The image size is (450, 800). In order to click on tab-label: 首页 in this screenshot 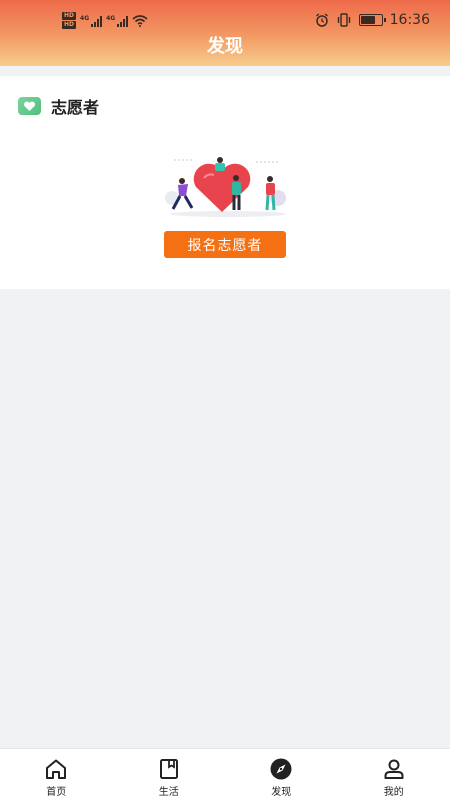, I will do `click(56, 792)`.